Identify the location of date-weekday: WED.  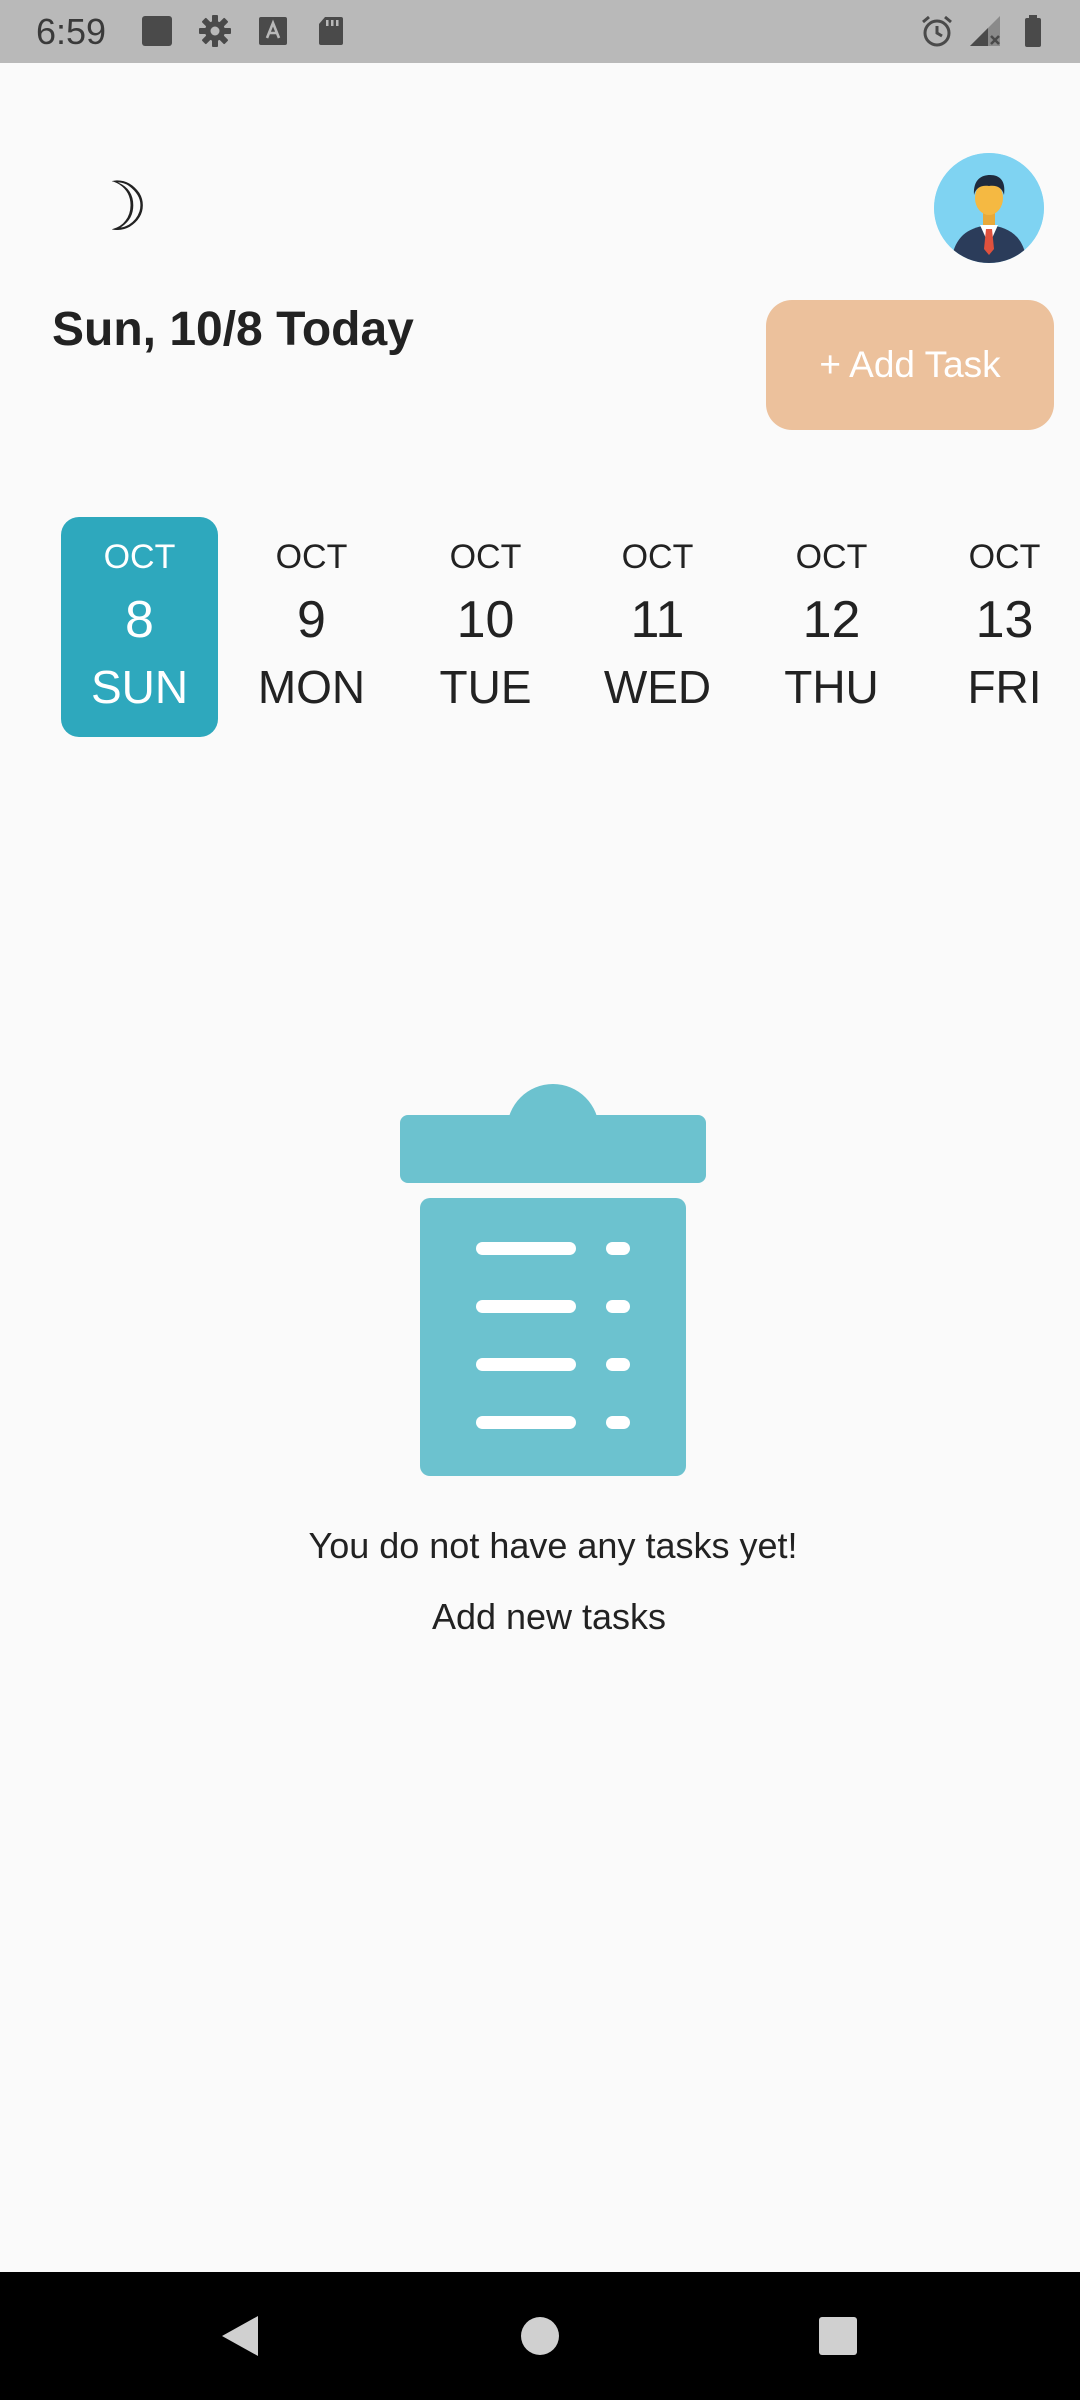
(657, 687).